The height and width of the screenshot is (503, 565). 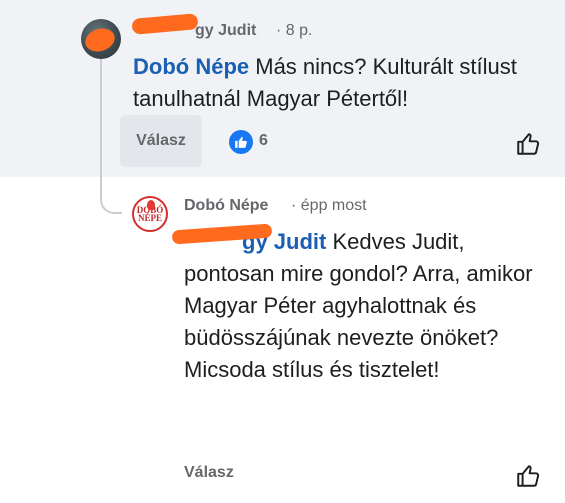 I want to click on flame-icon, so click(x=151, y=205).